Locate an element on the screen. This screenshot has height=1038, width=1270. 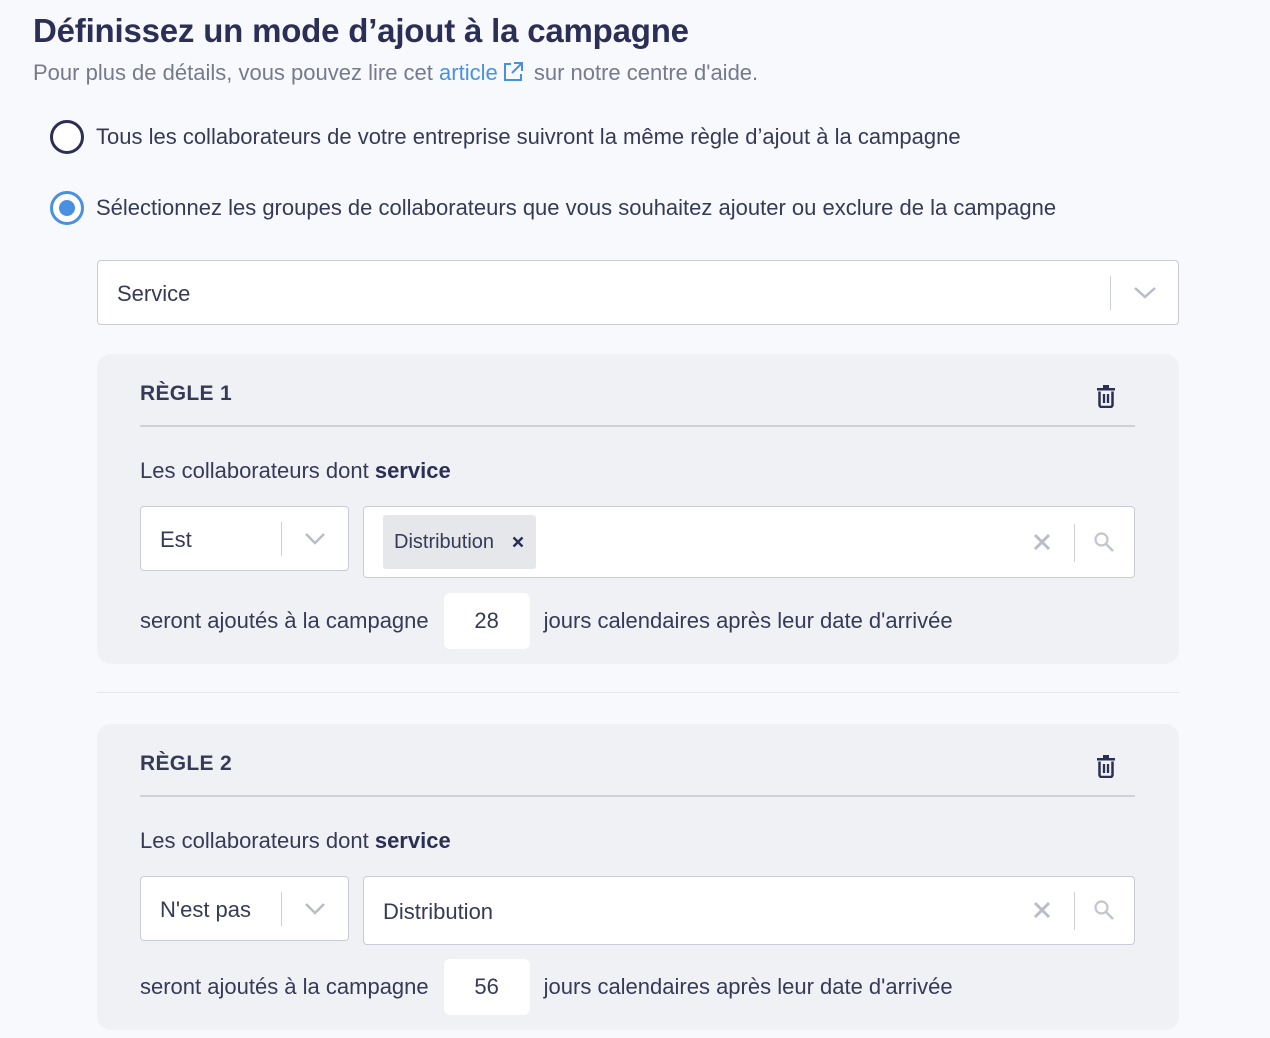
external-link-icon is located at coordinates (513, 75).